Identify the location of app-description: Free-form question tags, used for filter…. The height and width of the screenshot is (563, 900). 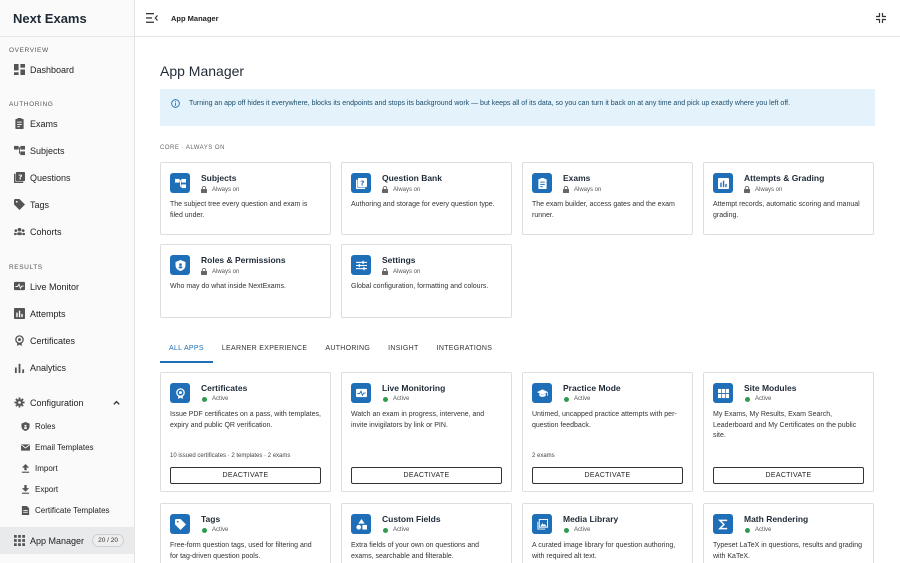
(241, 551).